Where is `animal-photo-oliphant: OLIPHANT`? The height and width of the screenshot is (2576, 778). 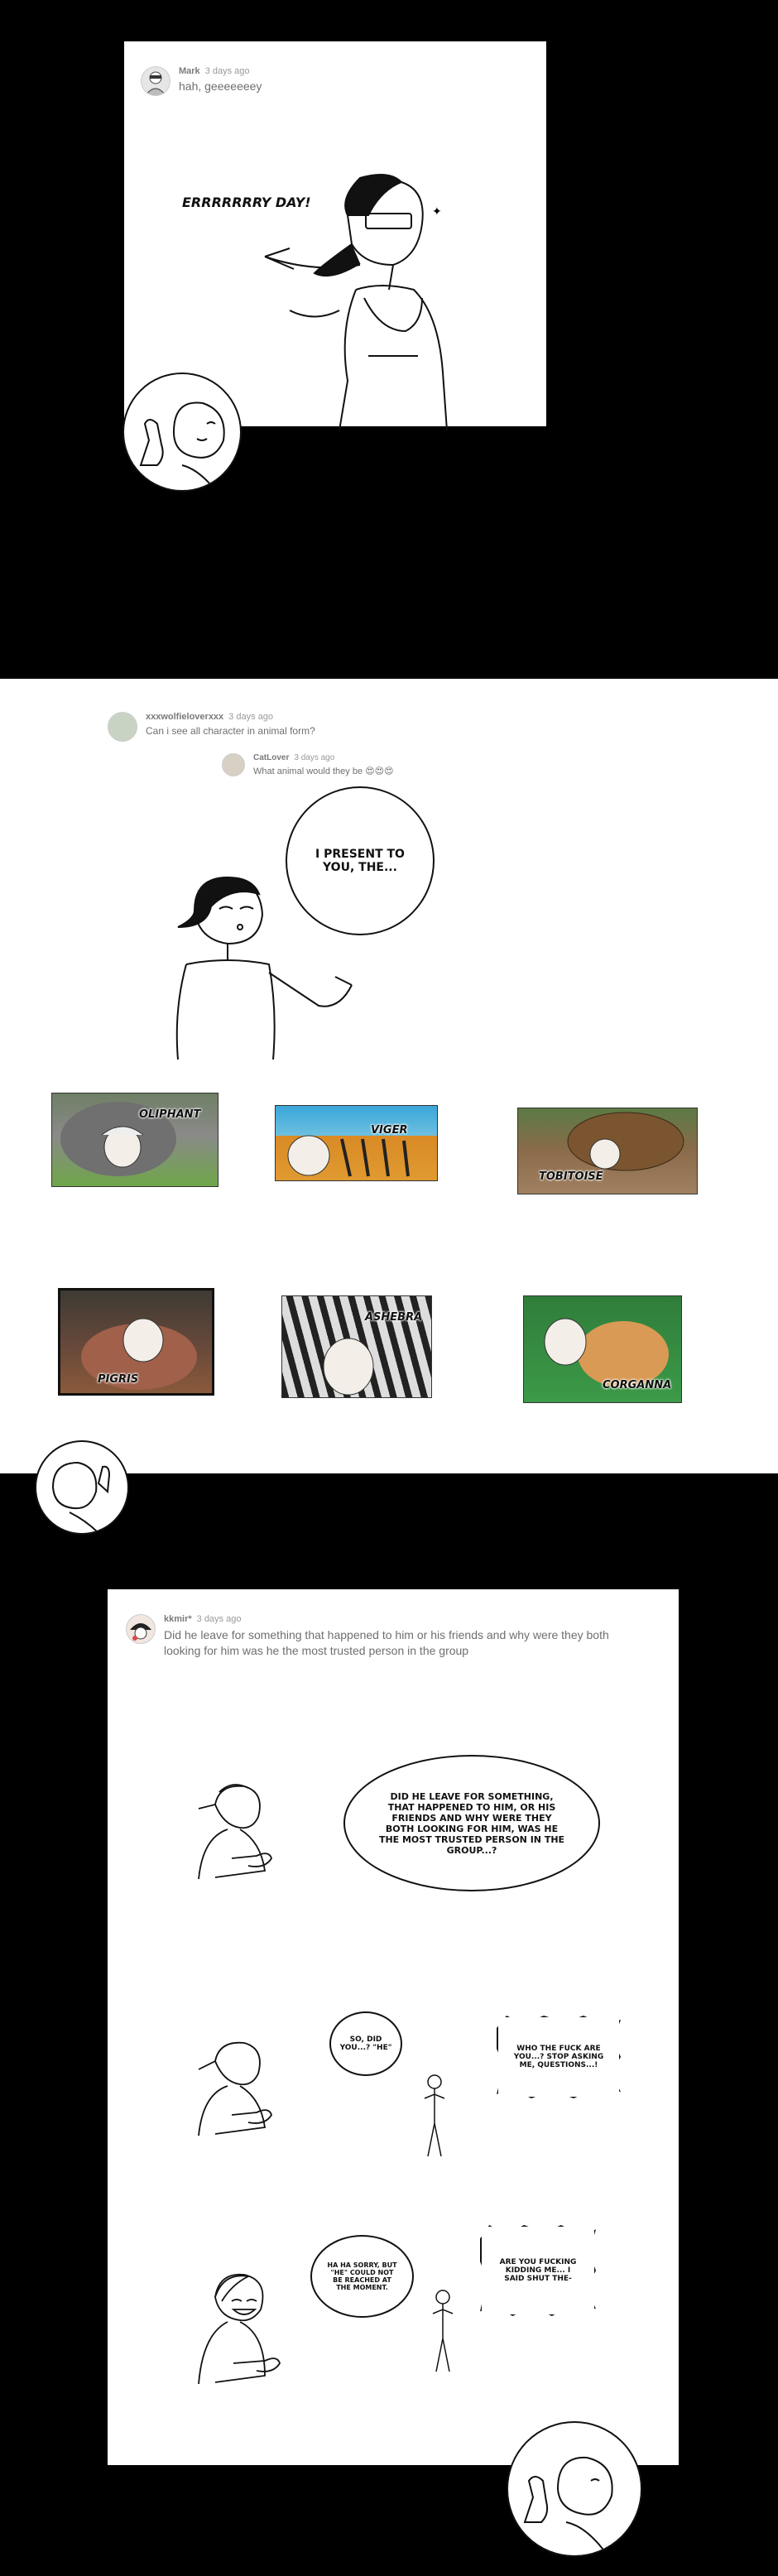 animal-photo-oliphant: OLIPHANT is located at coordinates (135, 1140).